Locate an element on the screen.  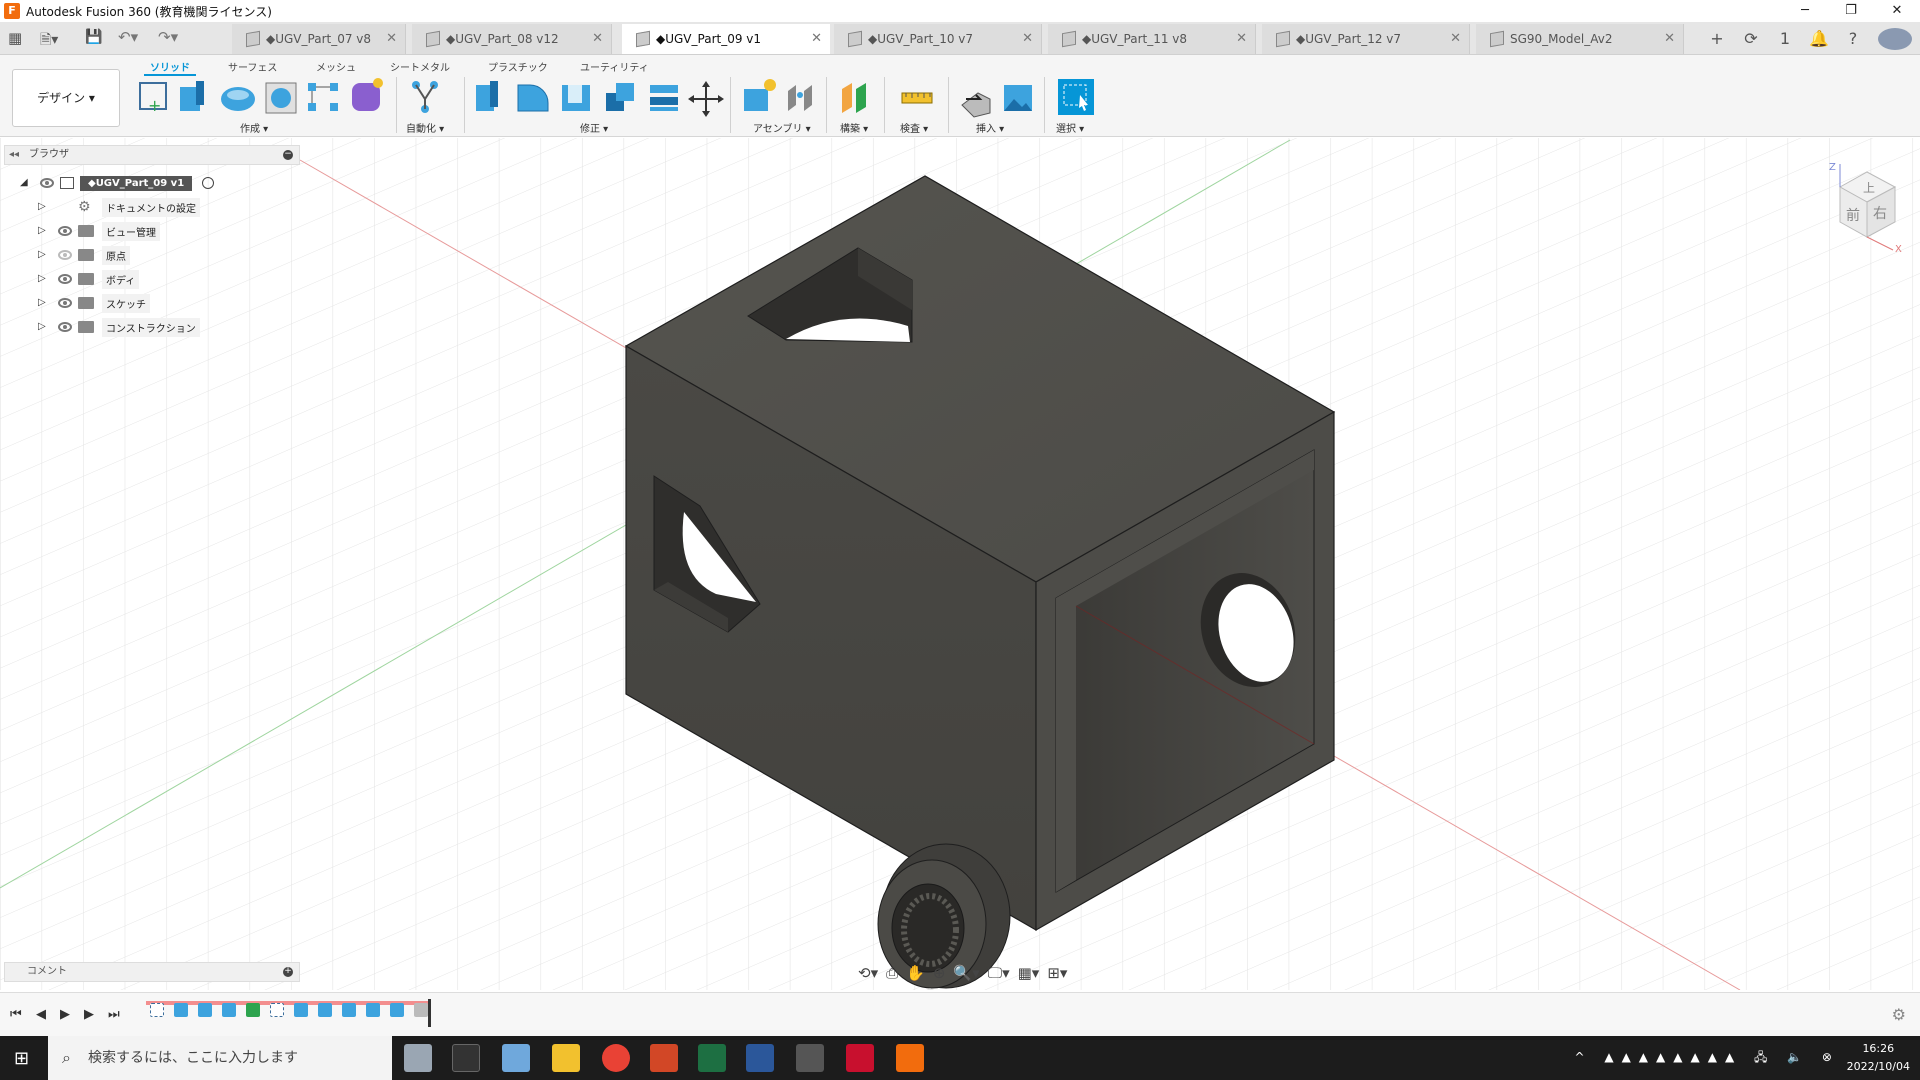
browser-node: ▷ 原点 is located at coordinates (84, 255).